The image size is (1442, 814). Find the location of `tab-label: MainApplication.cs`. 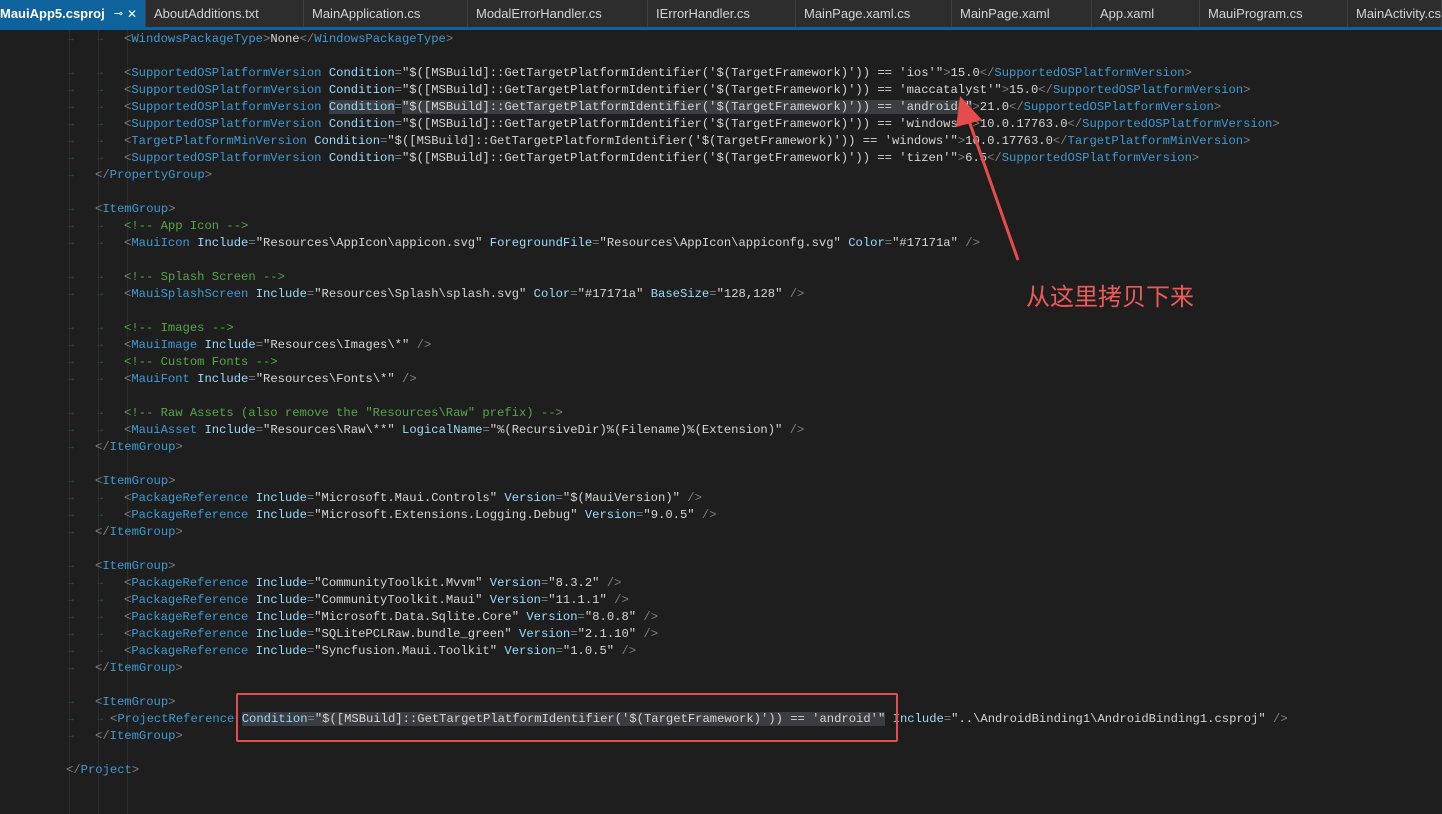

tab-label: MainApplication.cs is located at coordinates (366, 13).